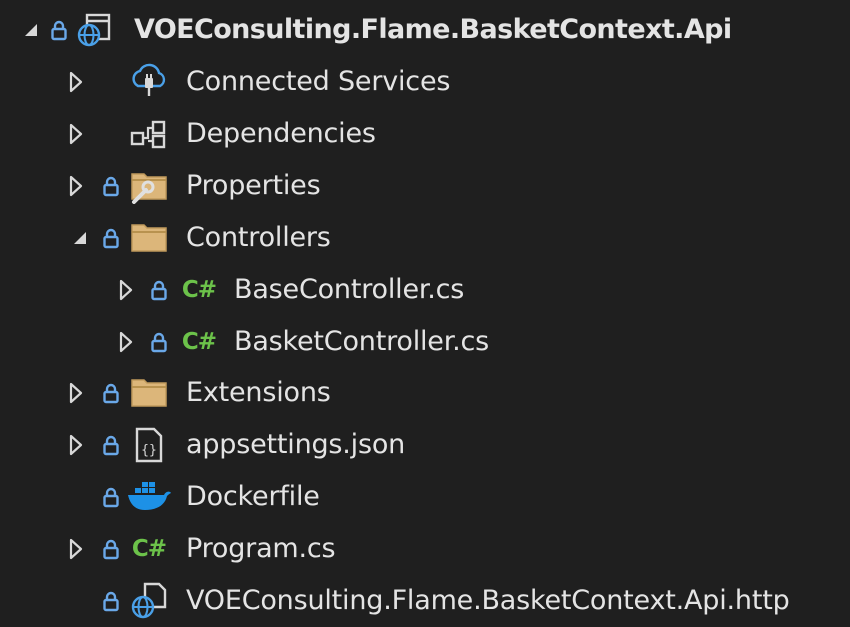 This screenshot has height=627, width=850. I want to click on http-file-icon, so click(149, 601).